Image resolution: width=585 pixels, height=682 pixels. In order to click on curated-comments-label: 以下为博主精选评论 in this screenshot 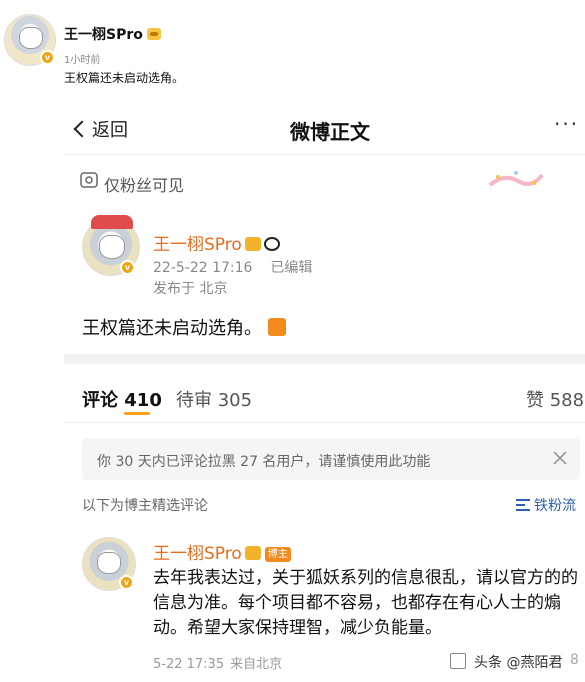, I will do `click(145, 506)`.